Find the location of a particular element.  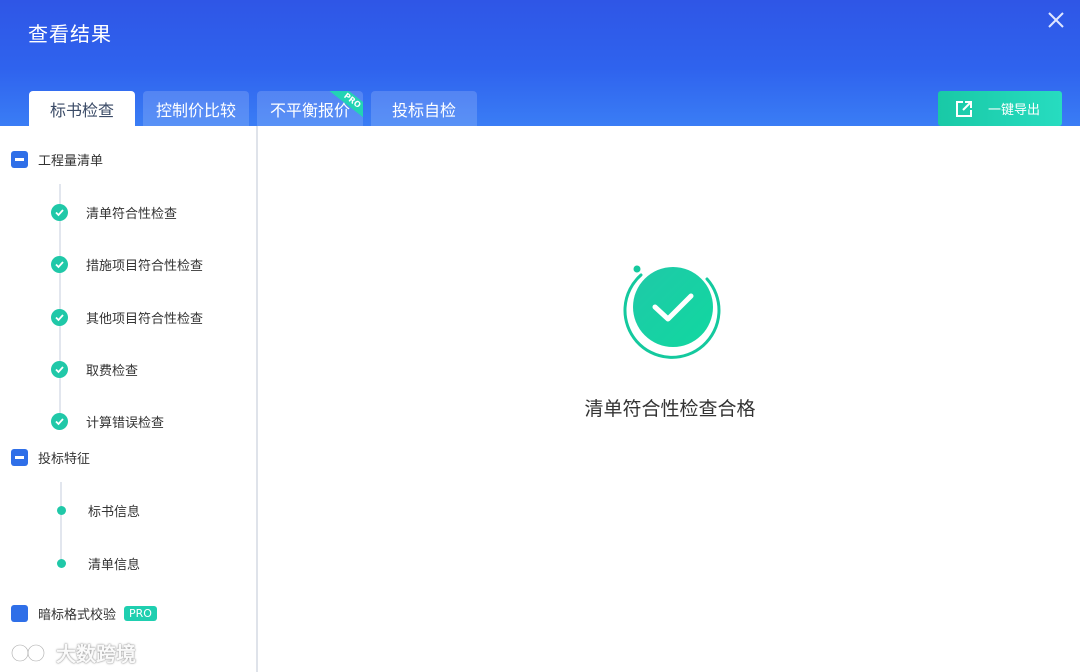

group-bill-of-quantities: 工程量清单 is located at coordinates (57, 159).